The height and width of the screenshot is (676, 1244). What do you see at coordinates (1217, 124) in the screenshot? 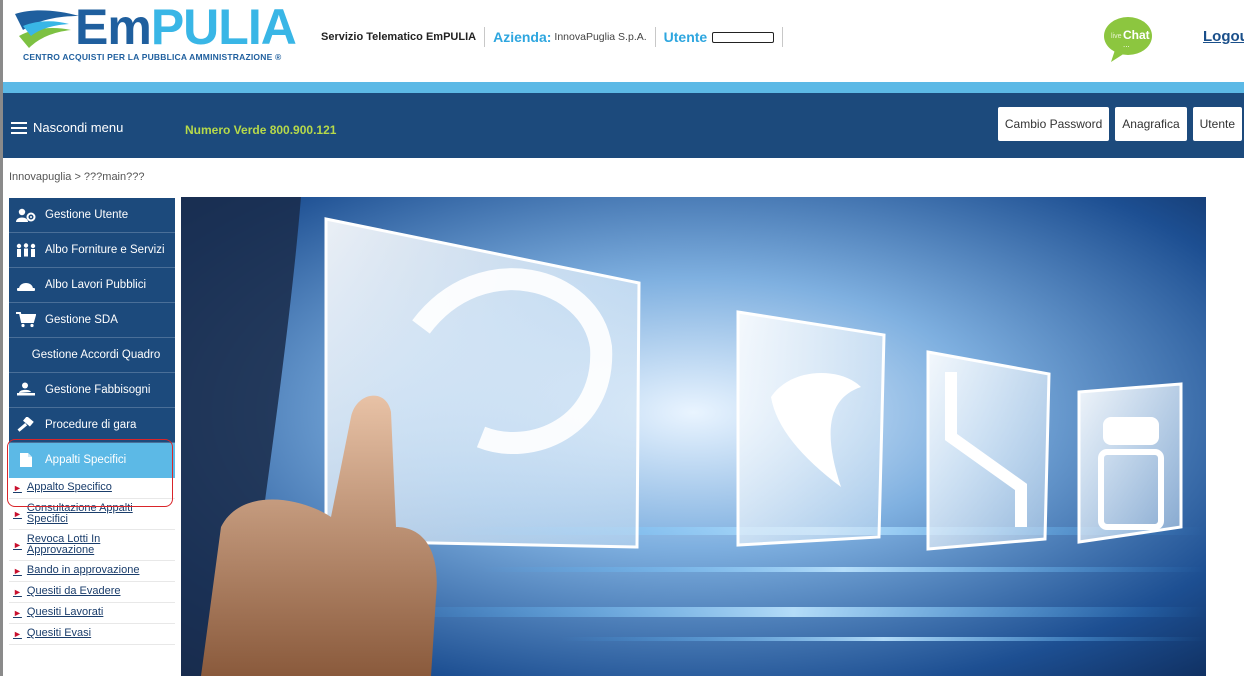
I see `utente-button: Utente` at bounding box center [1217, 124].